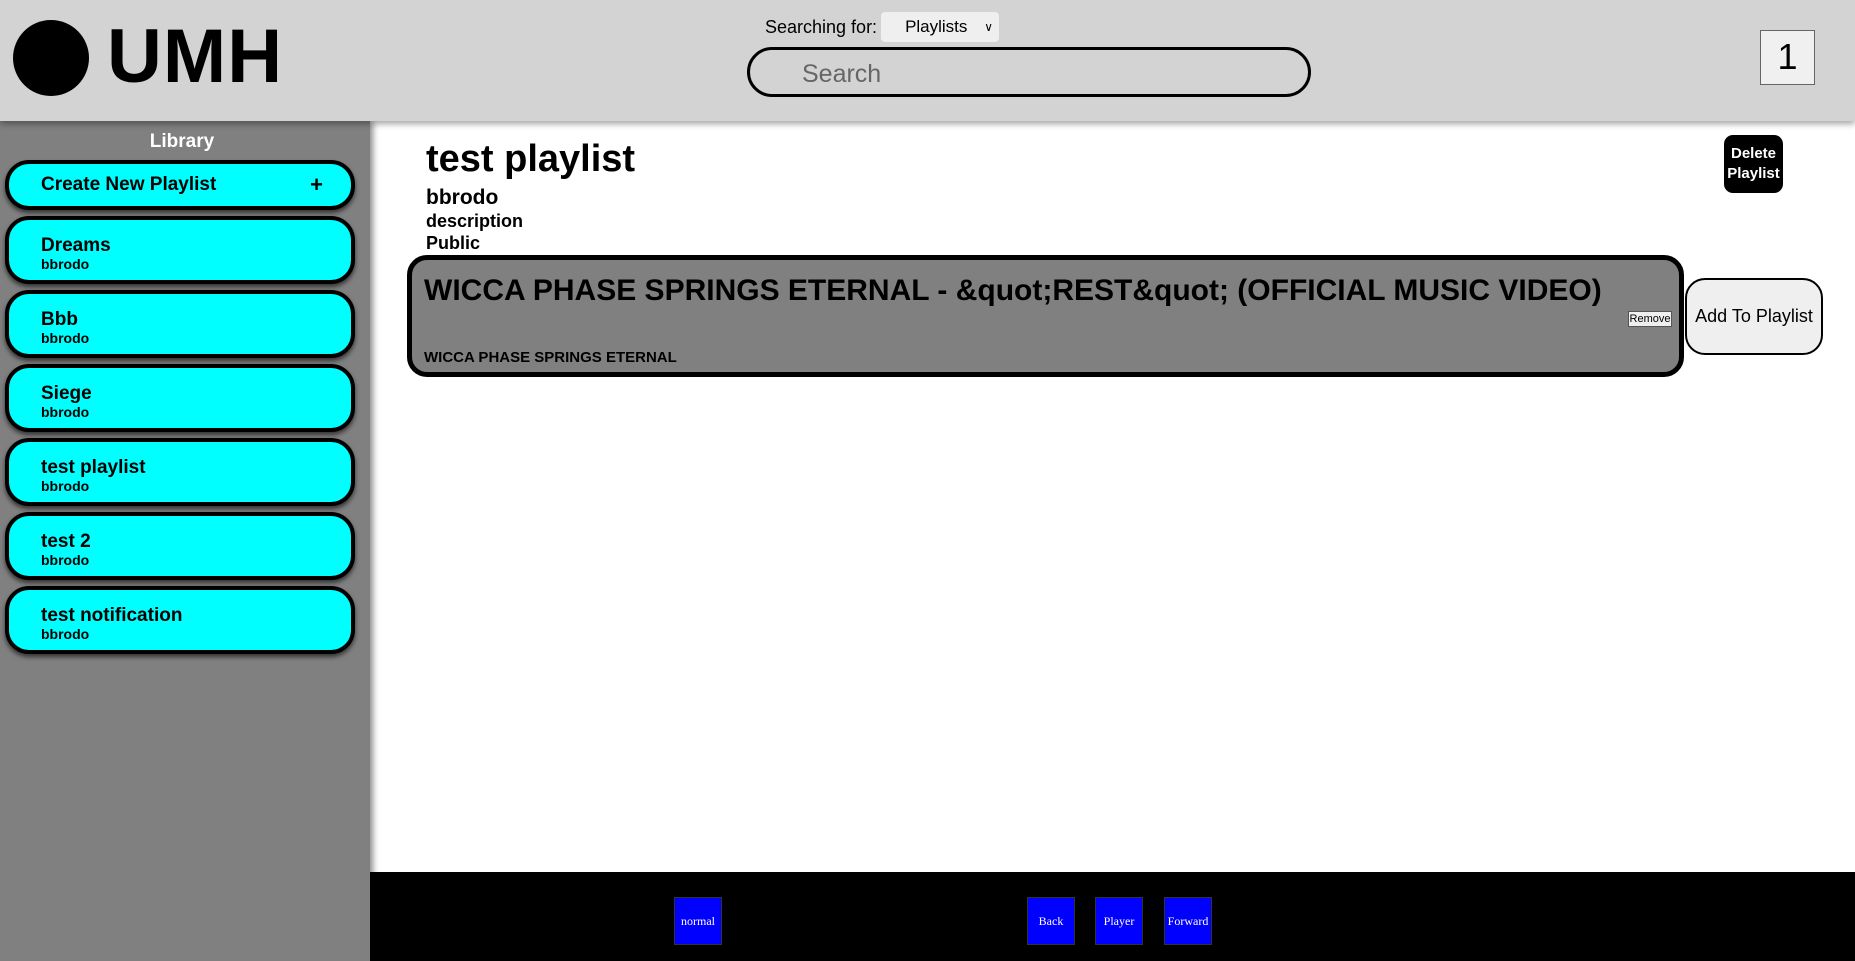 This screenshot has width=1855, height=961. Describe the element at coordinates (453, 243) in the screenshot. I see `playlist-visibility: Public` at that location.